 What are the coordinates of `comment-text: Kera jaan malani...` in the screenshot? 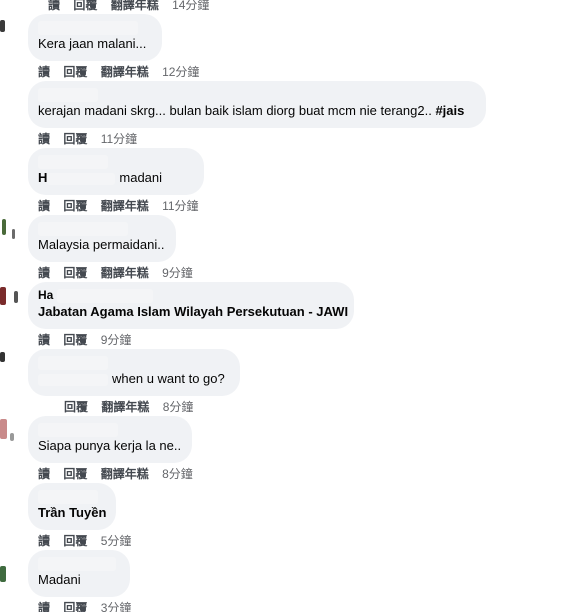 It's located at (92, 43).